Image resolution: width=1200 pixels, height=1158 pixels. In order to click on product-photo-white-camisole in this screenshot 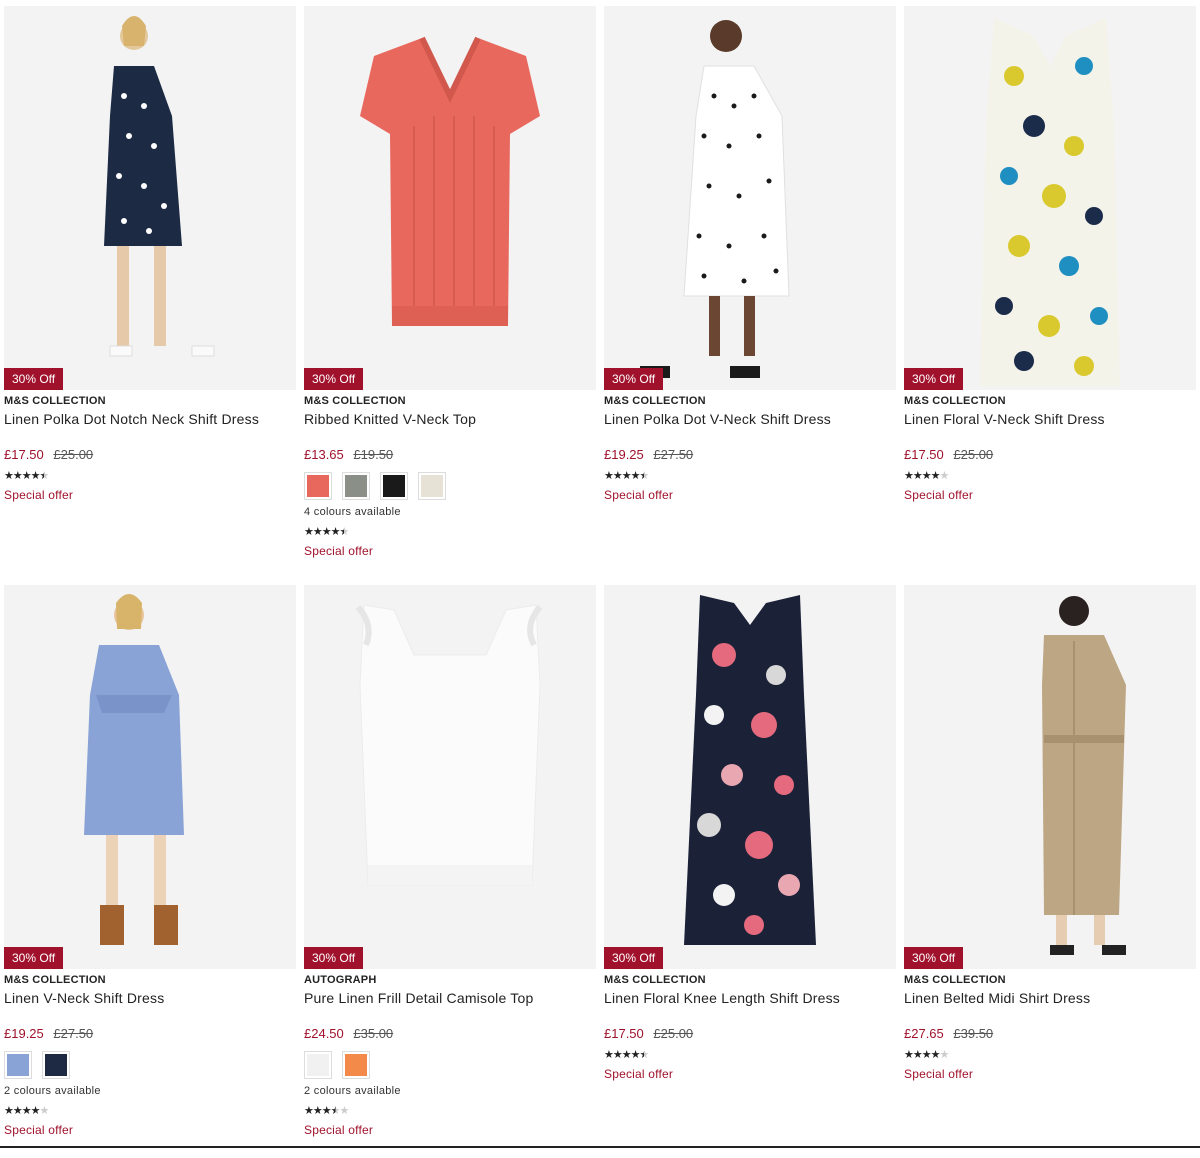, I will do `click(450, 777)`.